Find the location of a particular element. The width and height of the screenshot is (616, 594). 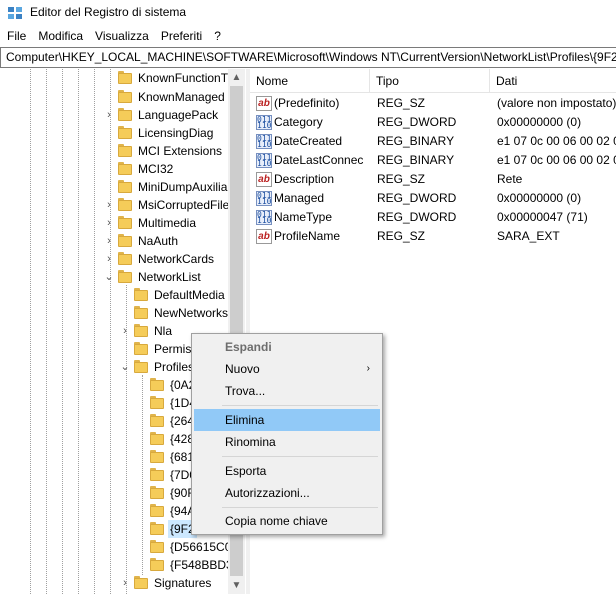

menu-bar: File Modifica Visualizza Preferiti ? is located at coordinates (308, 36).